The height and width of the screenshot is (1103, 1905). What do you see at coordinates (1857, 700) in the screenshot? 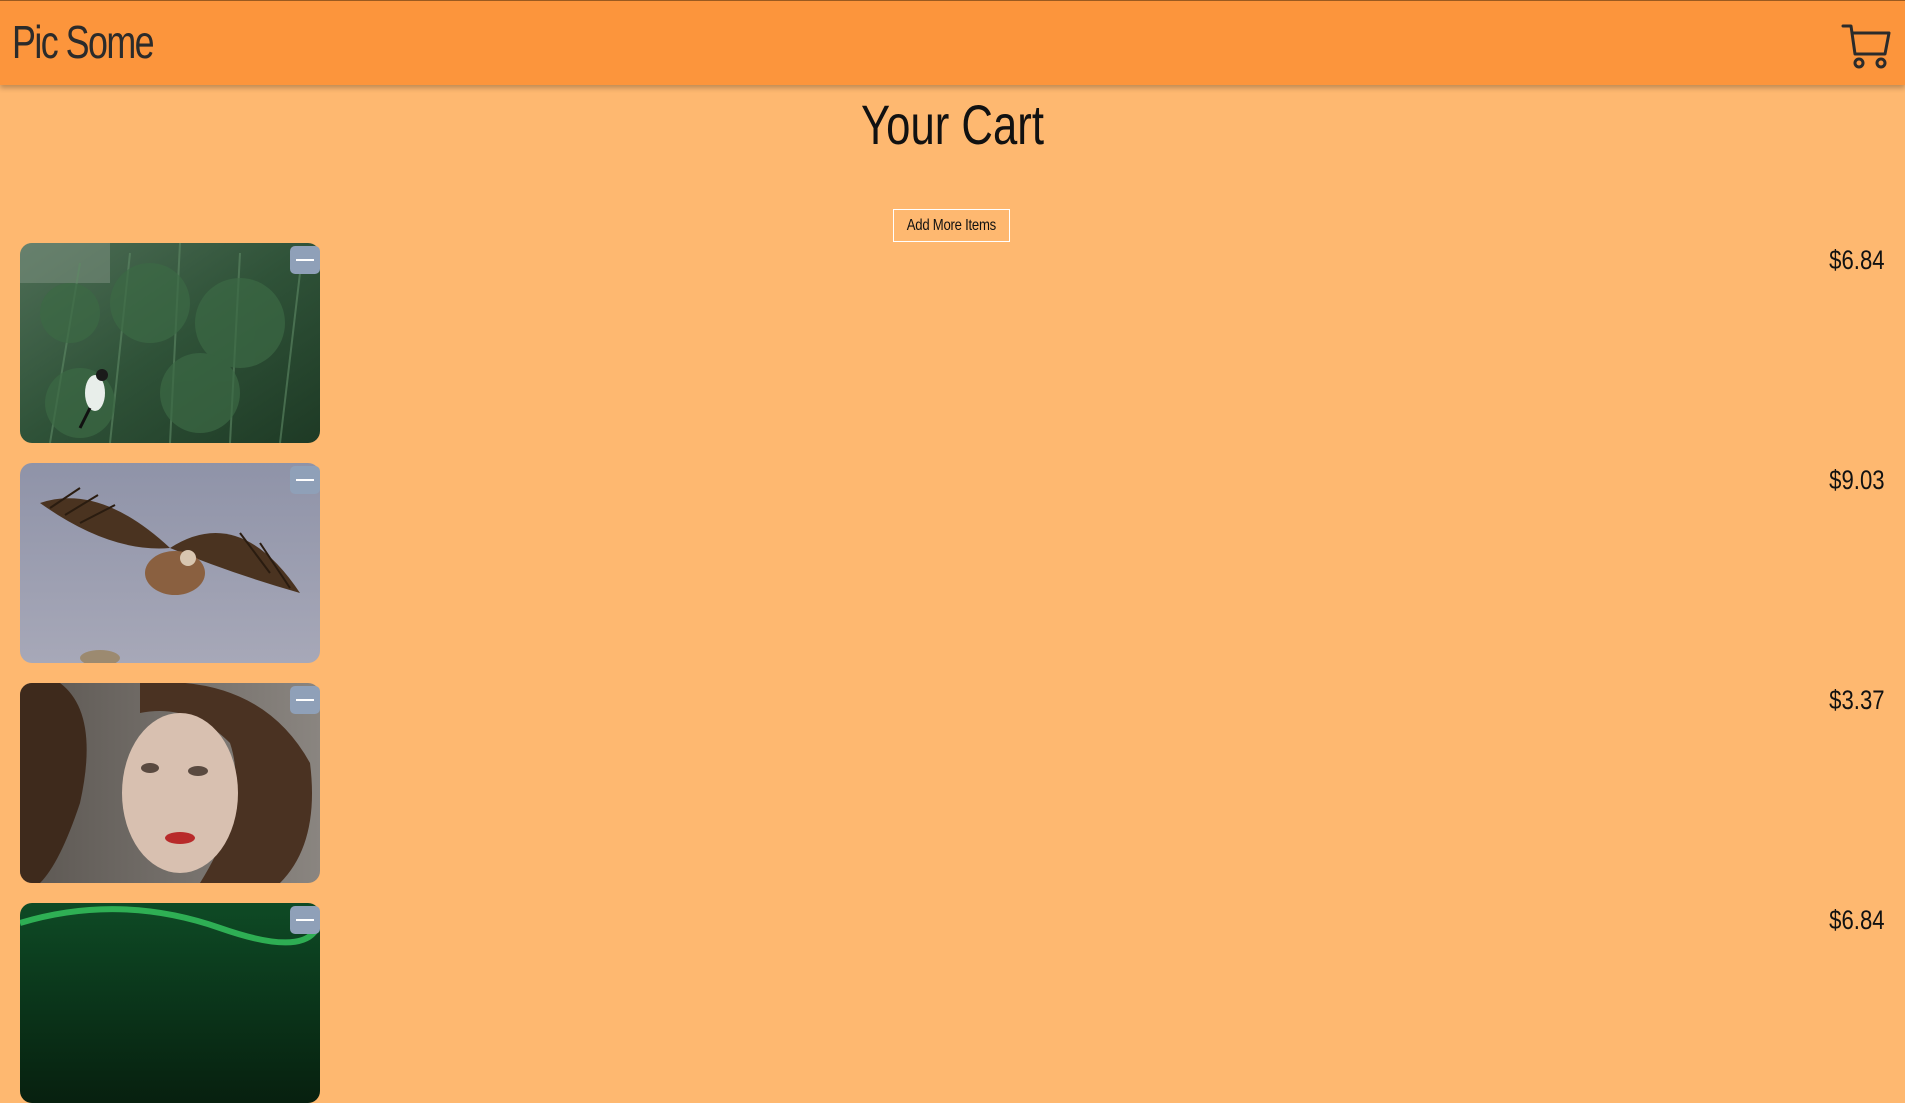
I see `item-price: $3.37` at bounding box center [1857, 700].